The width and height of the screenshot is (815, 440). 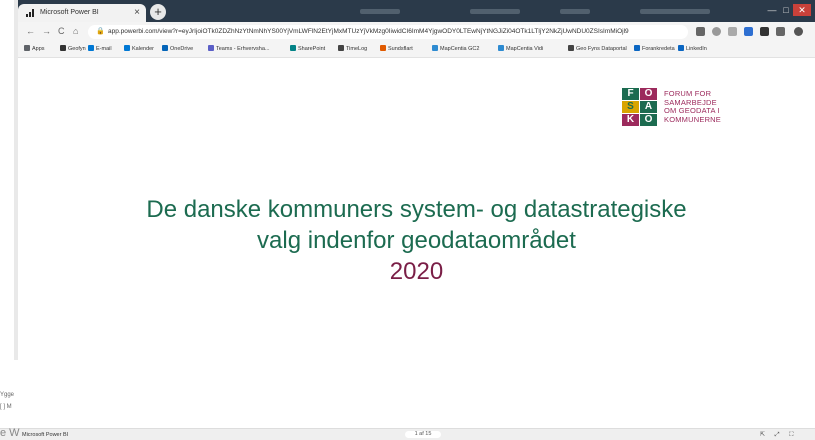 What do you see at coordinates (400, 49) in the screenshot?
I see `bookmark-label: Sundsflart` at bounding box center [400, 49].